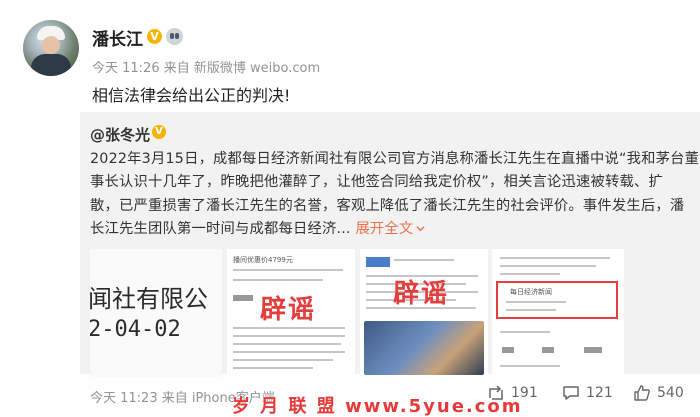  Describe the element at coordinates (263, 260) in the screenshot. I see `image-caption: 播间优惠价4799元` at that location.